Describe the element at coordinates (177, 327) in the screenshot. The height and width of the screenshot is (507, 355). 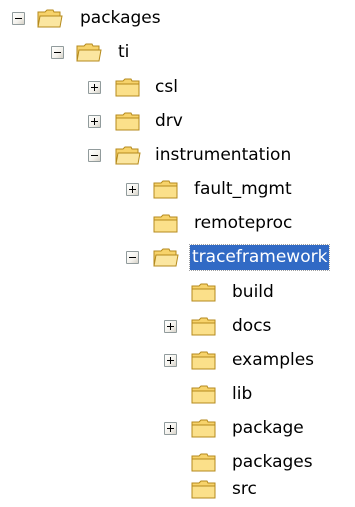
I see `tree-item-docs: docs` at that location.